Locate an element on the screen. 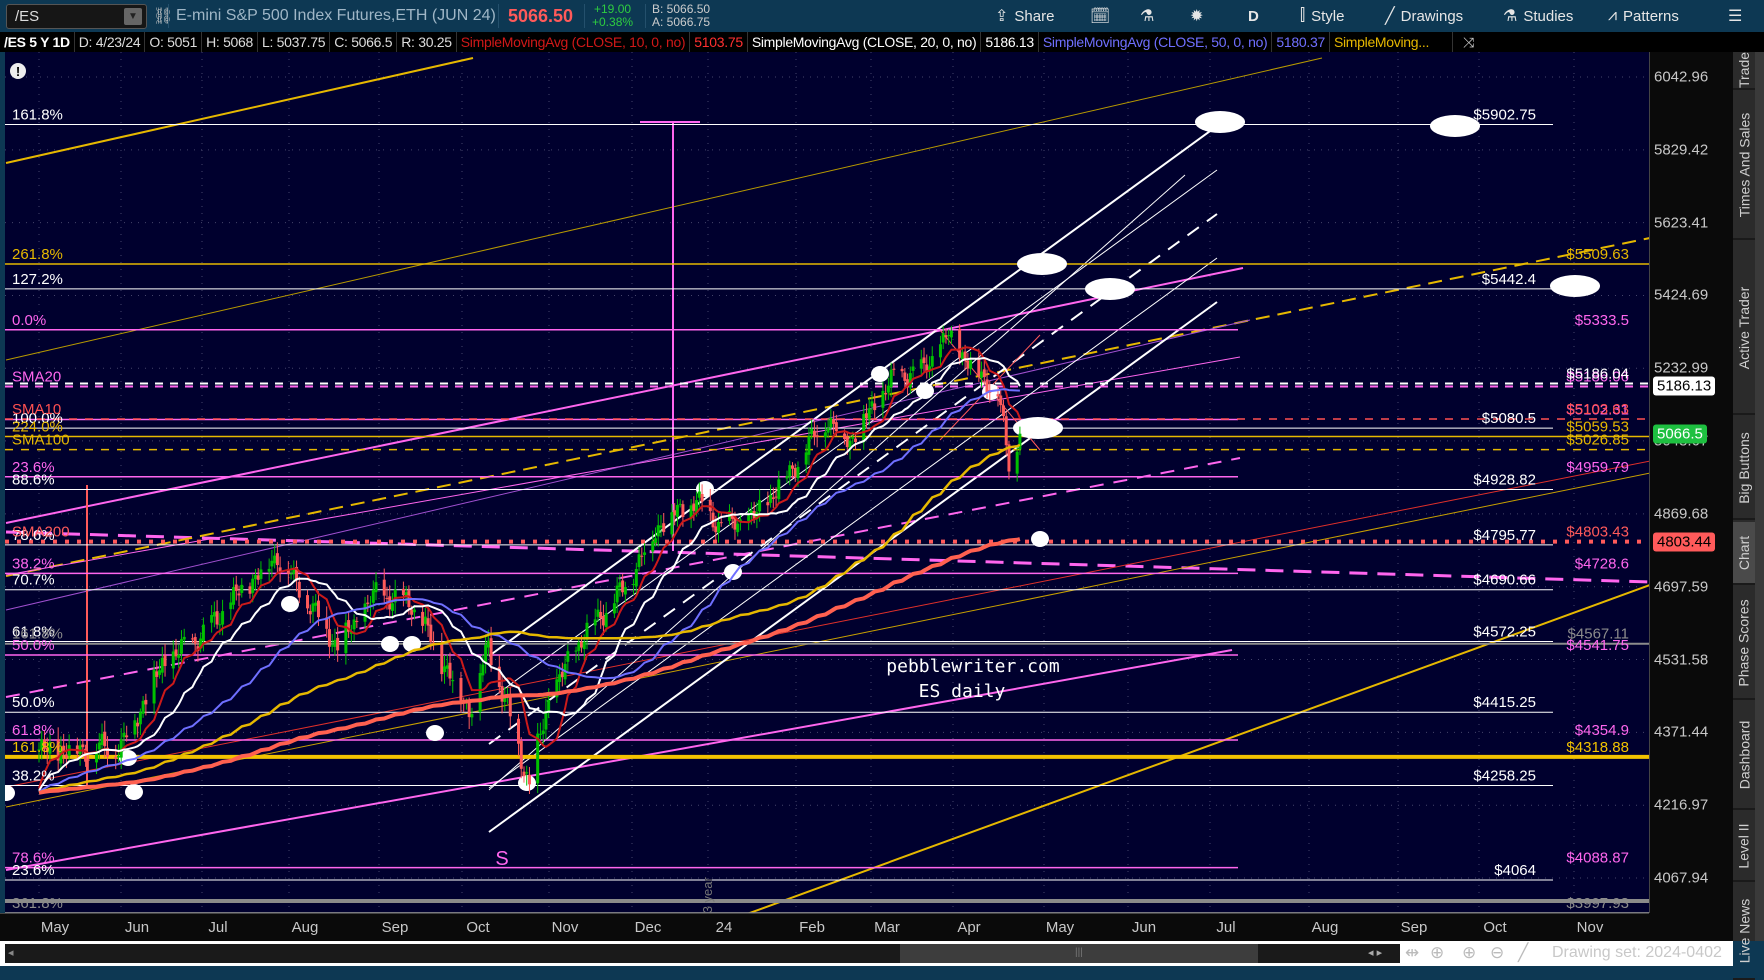 This screenshot has width=1764, height=980. zoom-in-icon: ⊕ is located at coordinates (1469, 953).